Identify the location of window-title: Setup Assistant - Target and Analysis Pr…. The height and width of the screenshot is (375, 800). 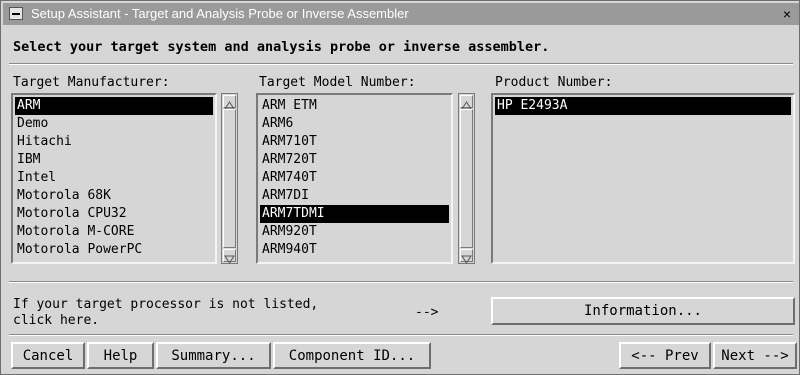
(220, 13).